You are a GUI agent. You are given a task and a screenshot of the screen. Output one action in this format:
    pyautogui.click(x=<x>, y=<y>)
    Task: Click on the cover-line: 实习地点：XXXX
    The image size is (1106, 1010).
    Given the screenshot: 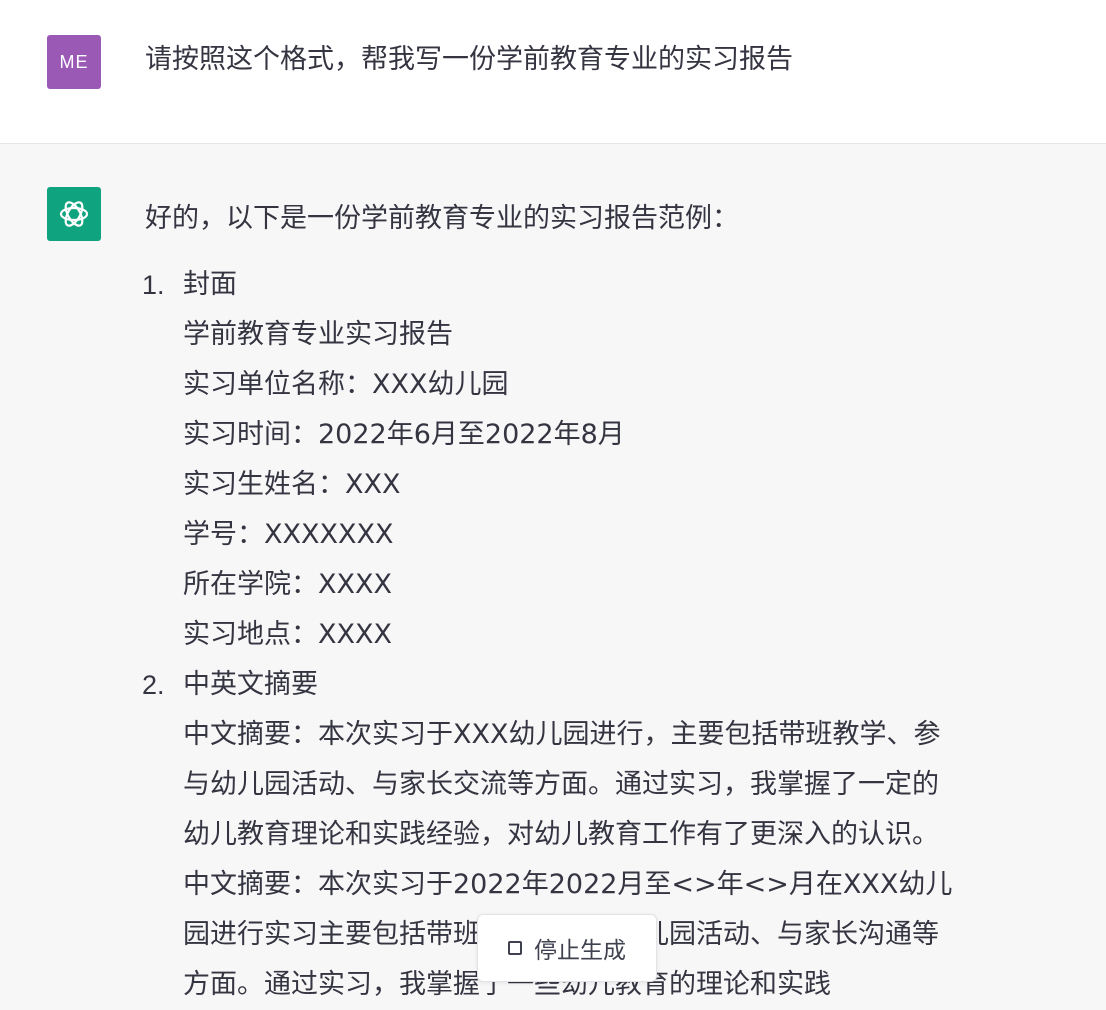 What is the action you would take?
    pyautogui.click(x=287, y=634)
    